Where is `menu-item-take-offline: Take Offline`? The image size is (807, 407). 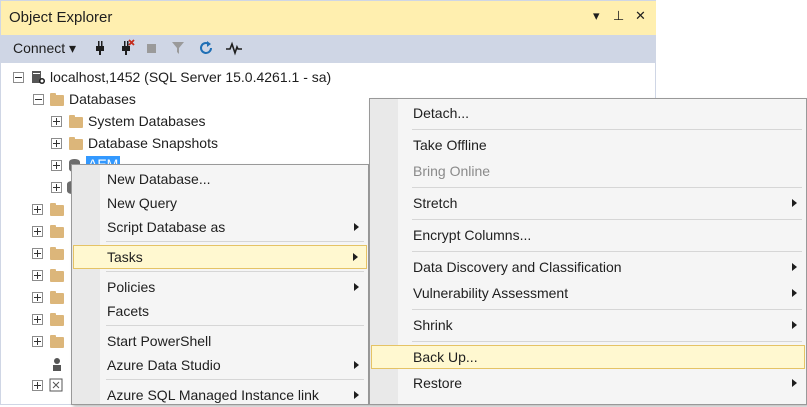
menu-item-take-offline: Take Offline is located at coordinates (588, 145).